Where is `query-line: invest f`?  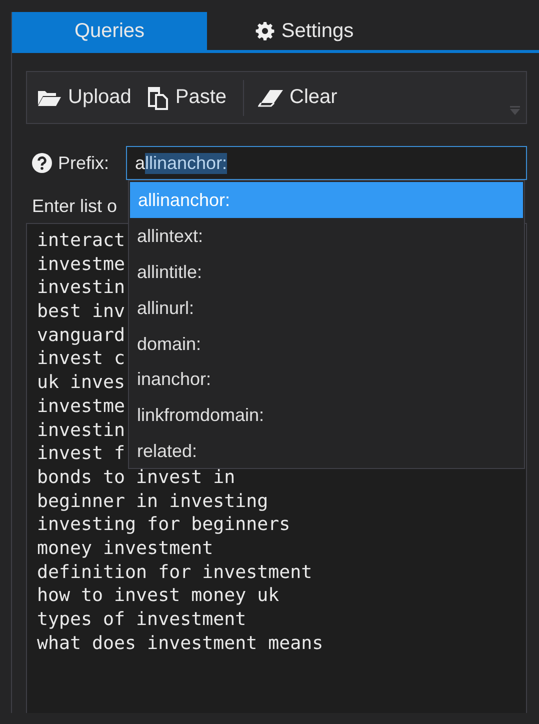
query-line: invest f is located at coordinates (81, 454).